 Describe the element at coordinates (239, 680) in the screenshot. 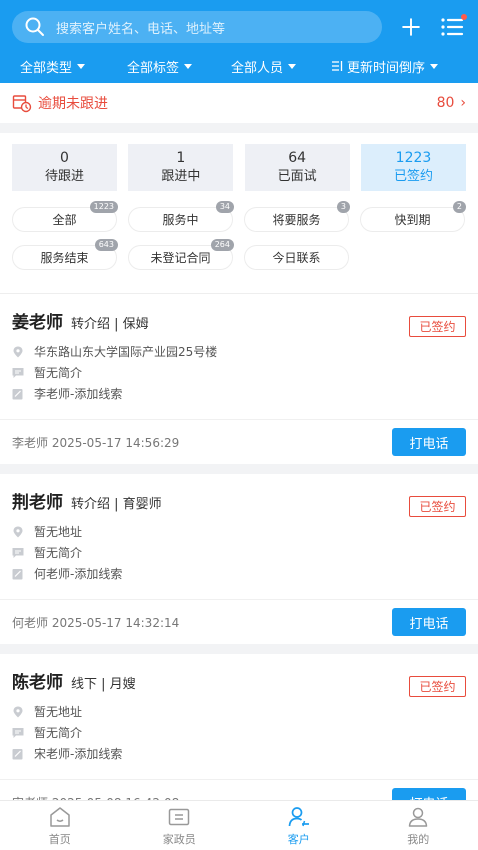

I see `card-title: 陈老师 线下 | 月嫂` at that location.